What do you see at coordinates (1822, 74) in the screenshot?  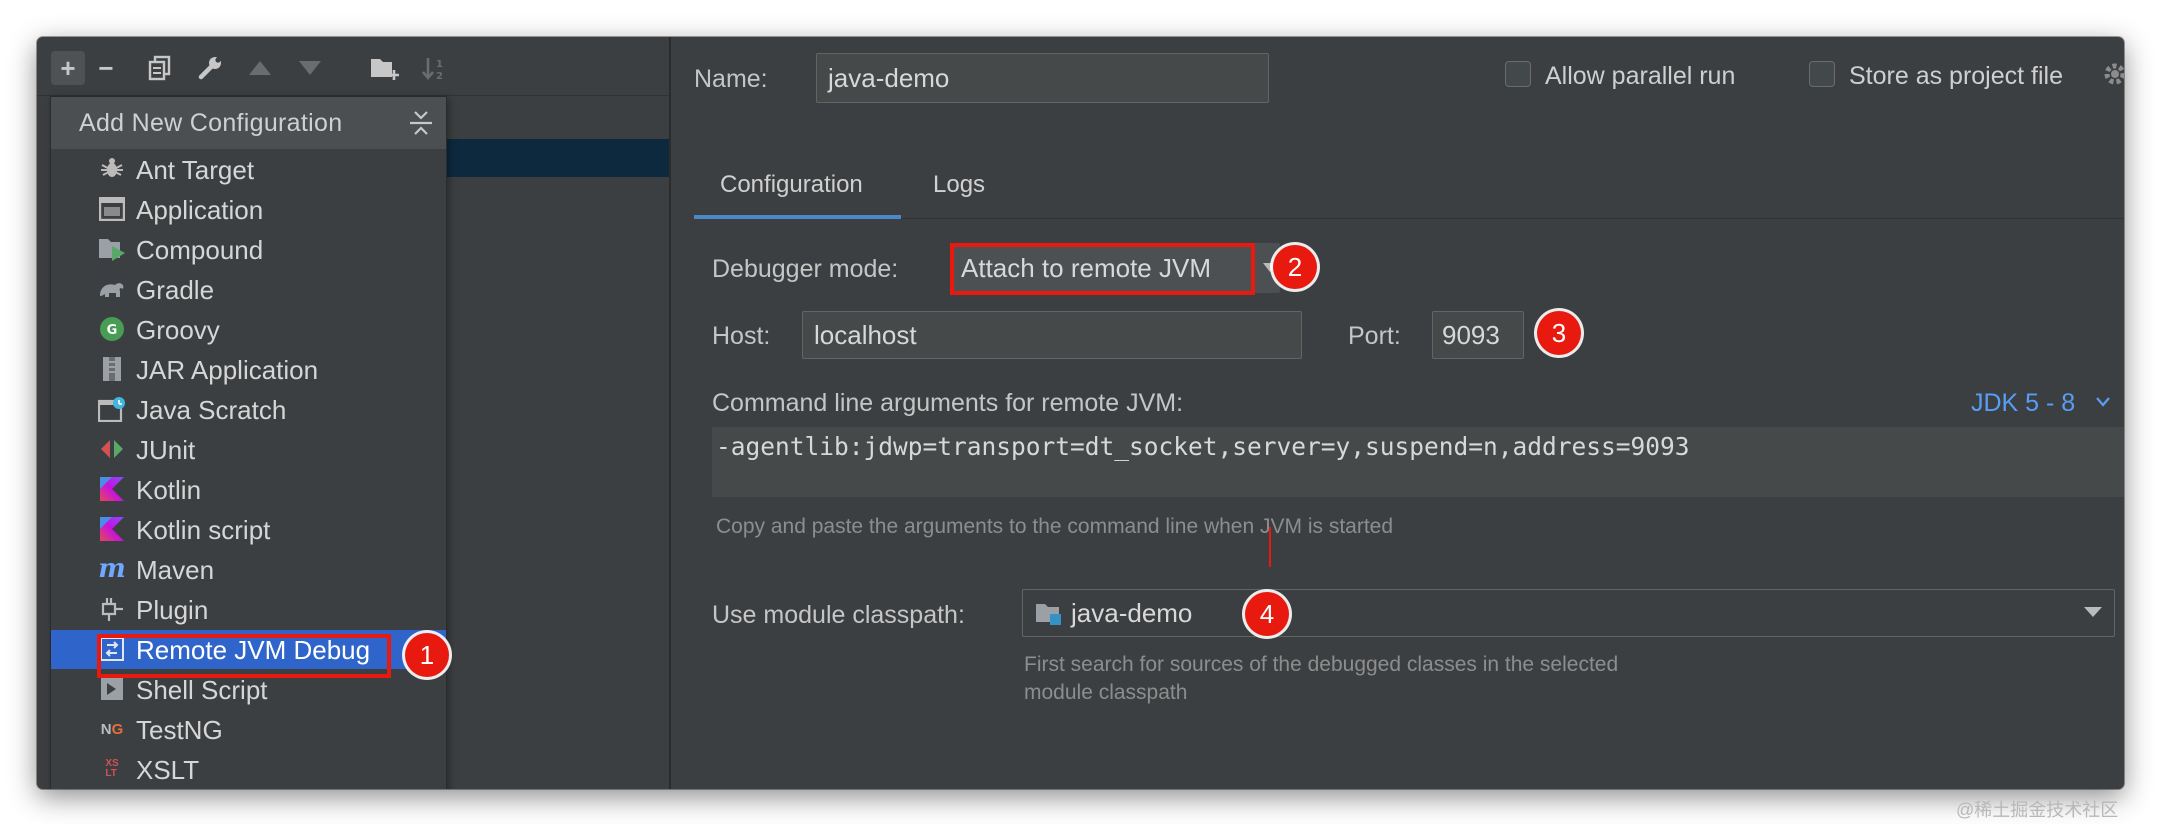 I see `store-as-project-checkbox` at bounding box center [1822, 74].